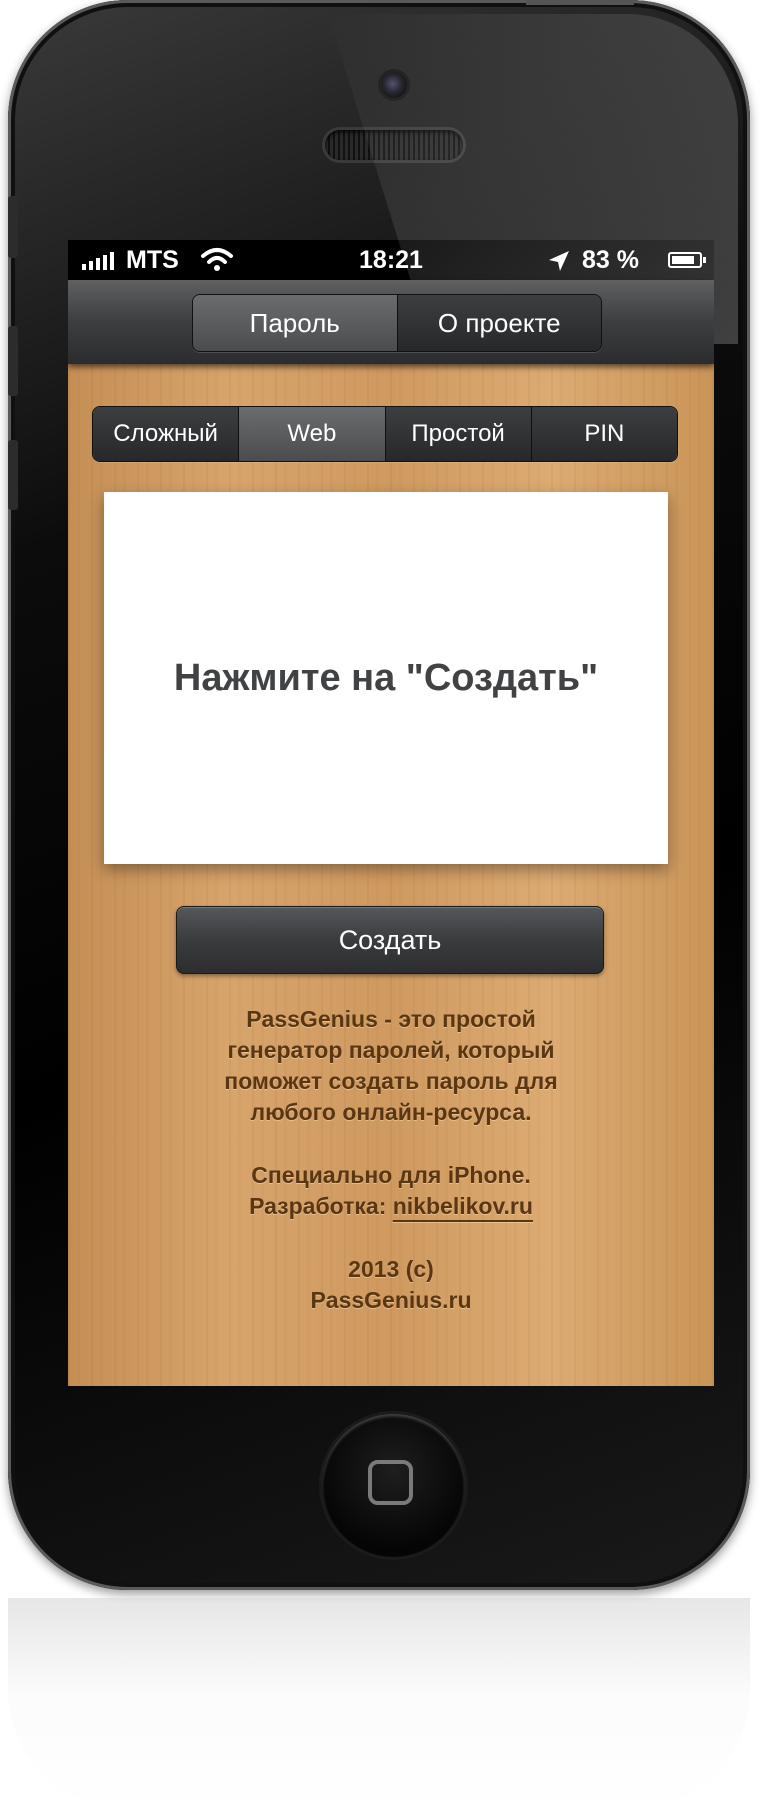 The image size is (773, 1810). I want to click on result-text: Нажмите на "Создать", so click(386, 677).